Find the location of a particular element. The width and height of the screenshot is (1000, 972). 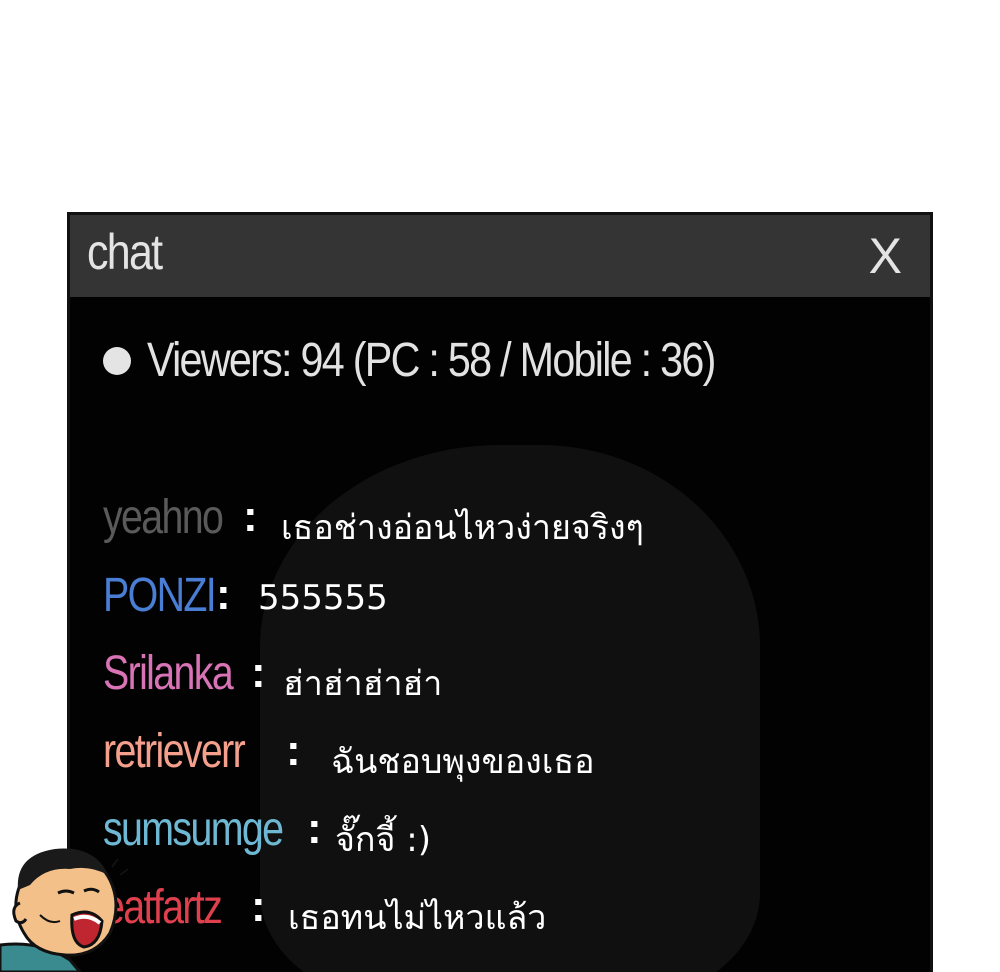

viewer-count: Viewers: 94 (PC : 58 / Mobile : 36) is located at coordinates (455, 360).